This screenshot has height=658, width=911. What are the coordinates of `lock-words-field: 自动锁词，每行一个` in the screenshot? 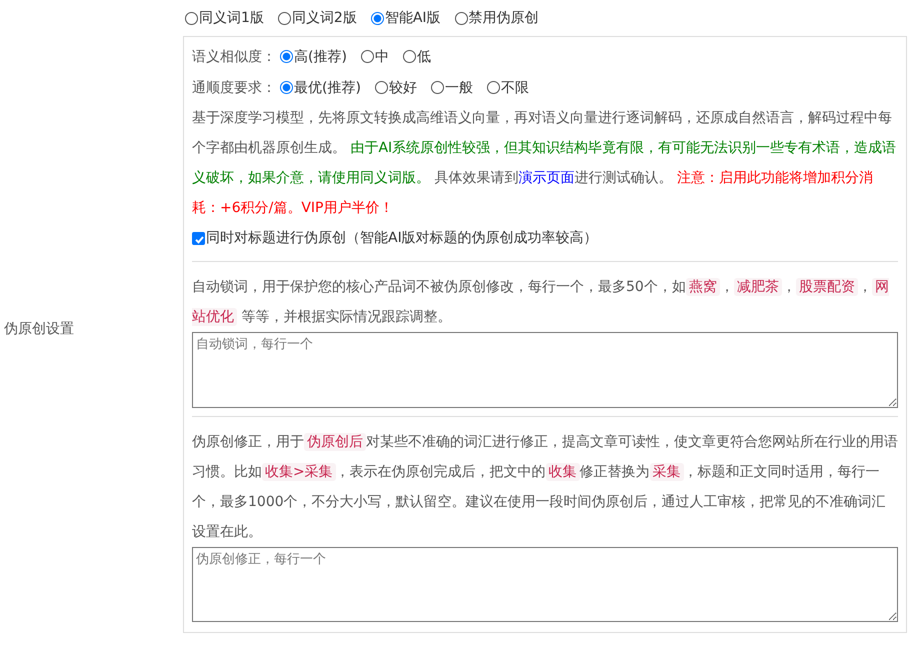 It's located at (545, 370).